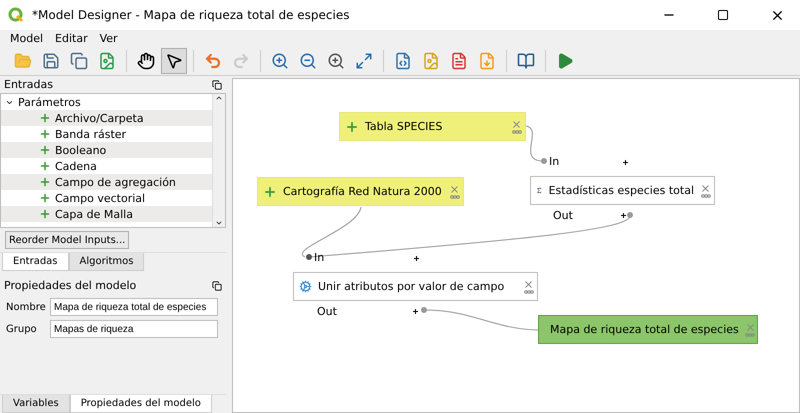 The image size is (800, 413). I want to click on tree-item: Capa de Malla, so click(106, 214).